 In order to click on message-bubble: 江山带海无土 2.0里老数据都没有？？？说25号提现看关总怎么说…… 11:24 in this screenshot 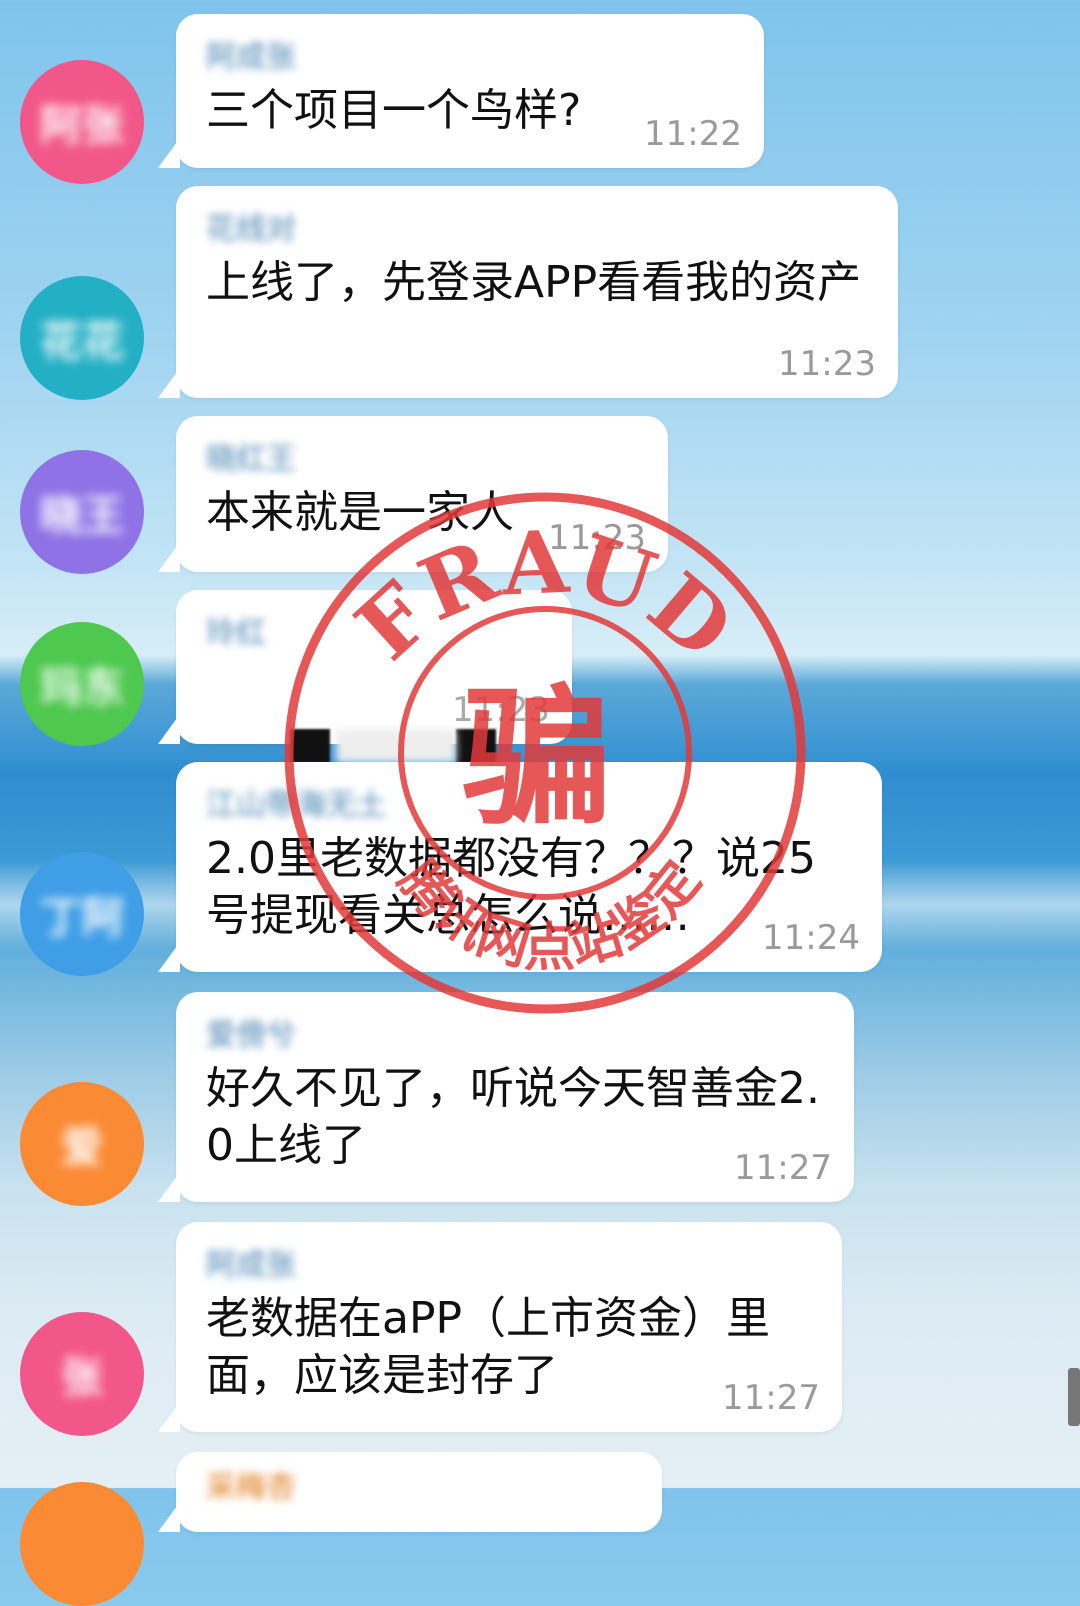, I will do `click(520, 867)`.